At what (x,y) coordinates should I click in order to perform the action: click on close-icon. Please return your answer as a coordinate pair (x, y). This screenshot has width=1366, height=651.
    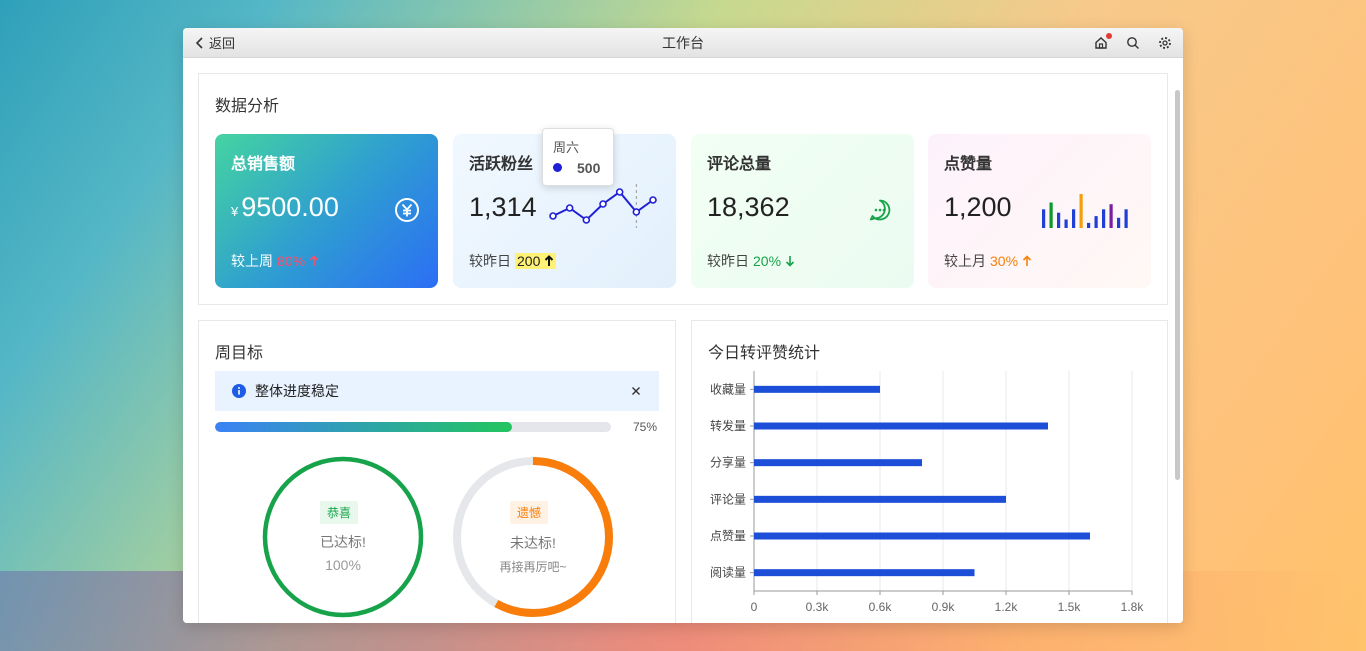
    Looking at the image, I should click on (636, 391).